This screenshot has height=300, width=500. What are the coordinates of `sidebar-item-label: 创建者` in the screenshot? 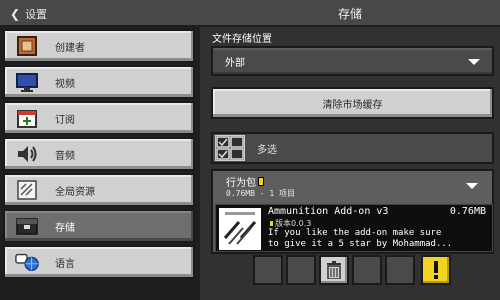 It's located at (70, 48).